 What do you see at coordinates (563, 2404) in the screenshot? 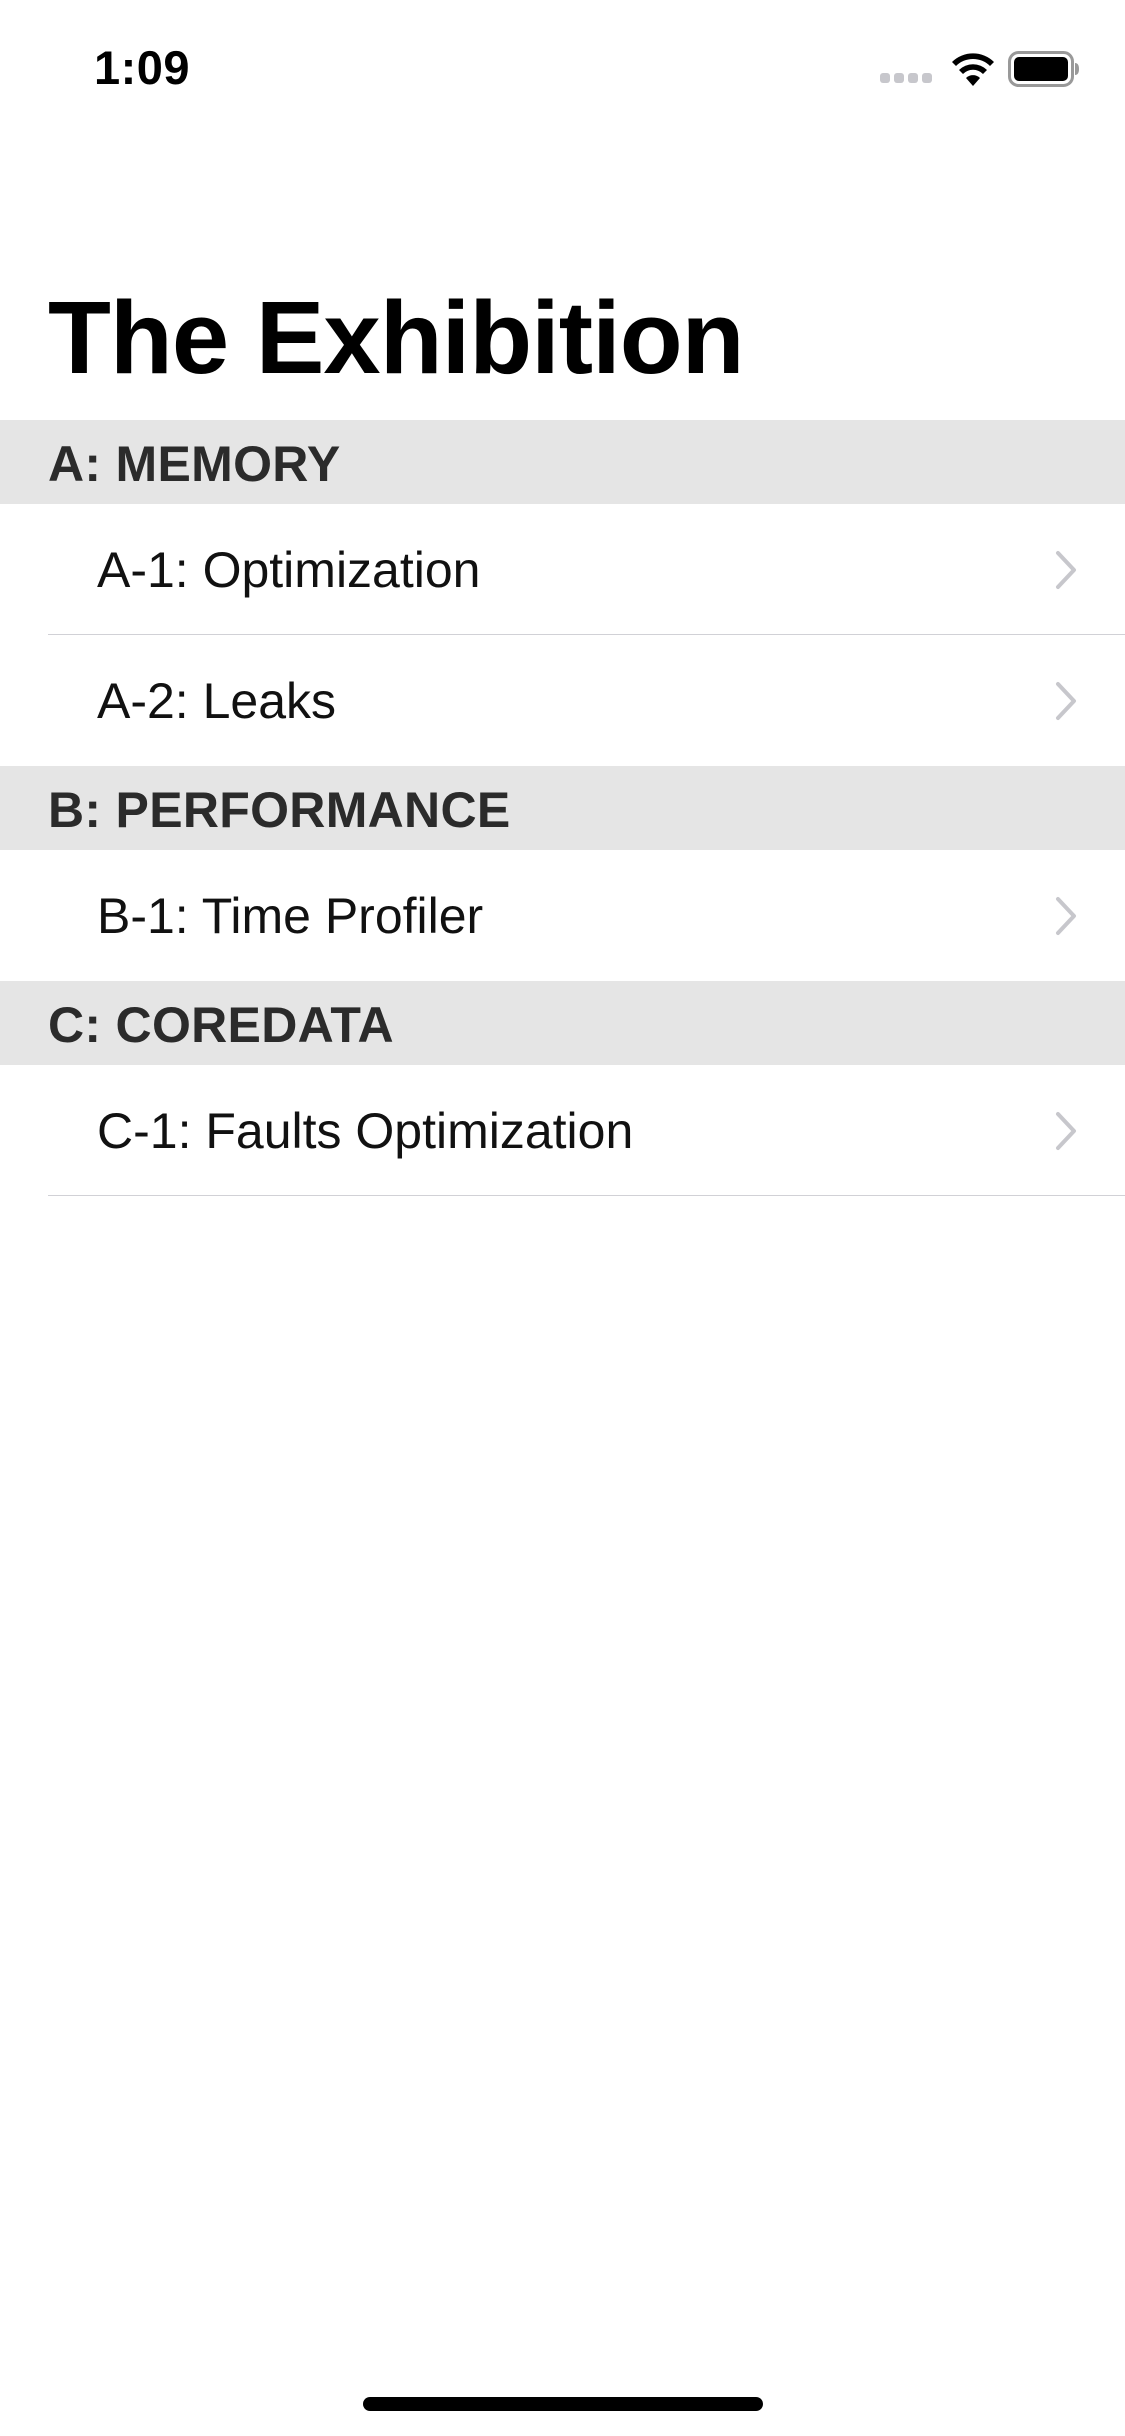
I see `home-indicator` at bounding box center [563, 2404].